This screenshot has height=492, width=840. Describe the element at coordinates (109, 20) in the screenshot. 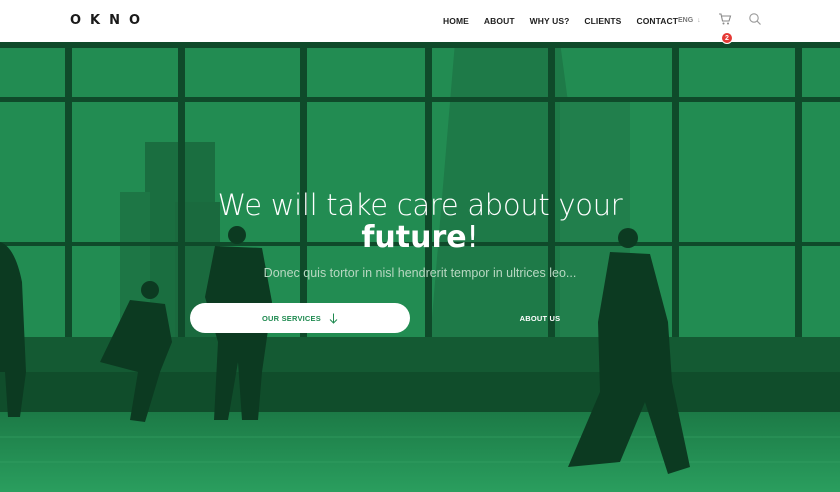

I see `logo: OKNO` at that location.